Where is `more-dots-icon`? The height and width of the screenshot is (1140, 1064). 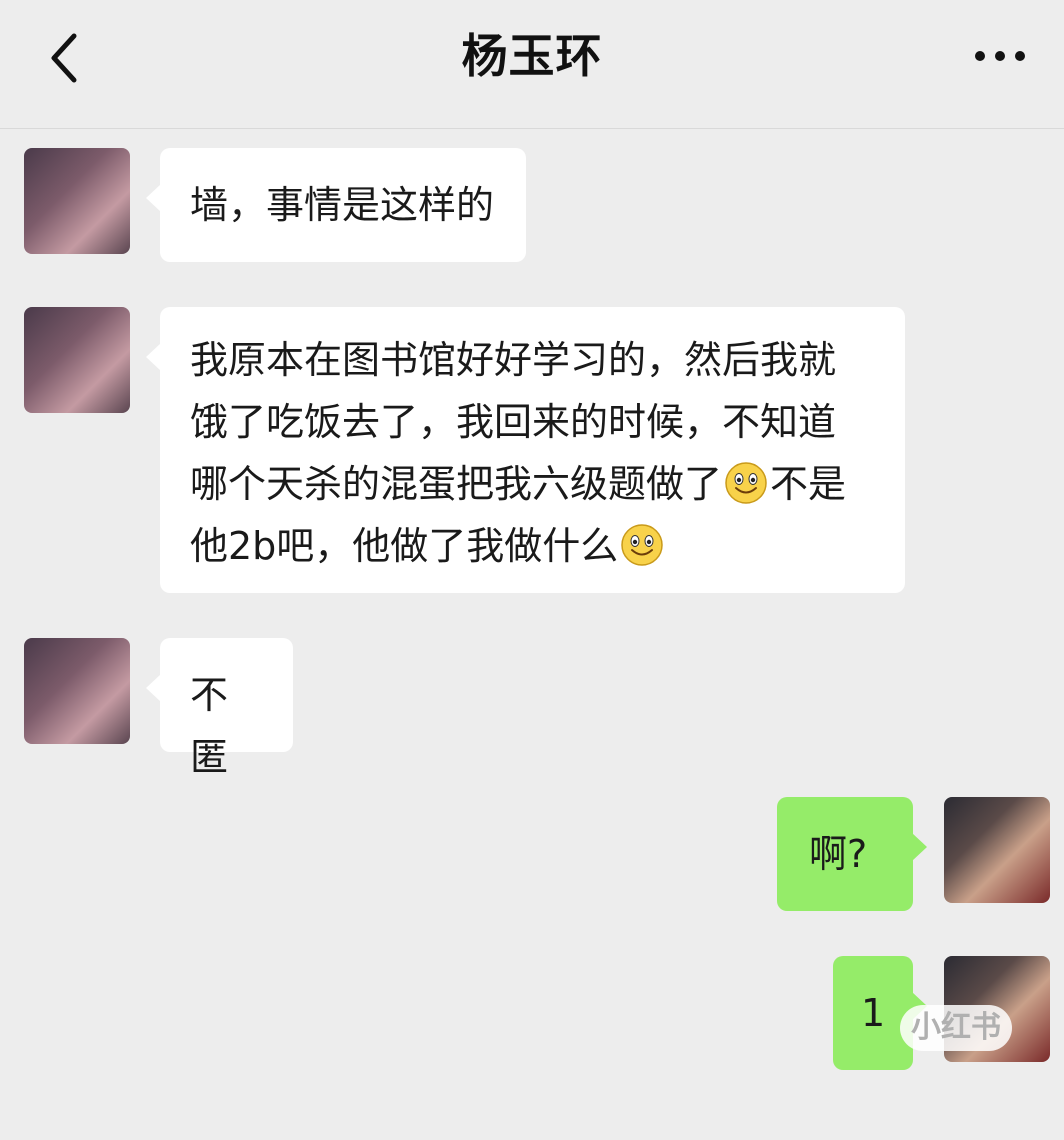 more-dots-icon is located at coordinates (1000, 56).